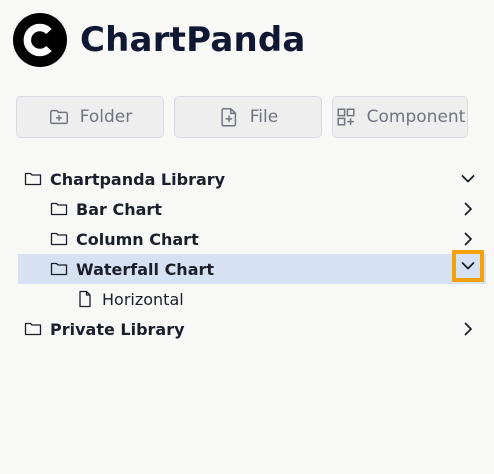 This screenshot has height=474, width=494. I want to click on tree-item-horizontal: Horizontal, so click(254, 299).